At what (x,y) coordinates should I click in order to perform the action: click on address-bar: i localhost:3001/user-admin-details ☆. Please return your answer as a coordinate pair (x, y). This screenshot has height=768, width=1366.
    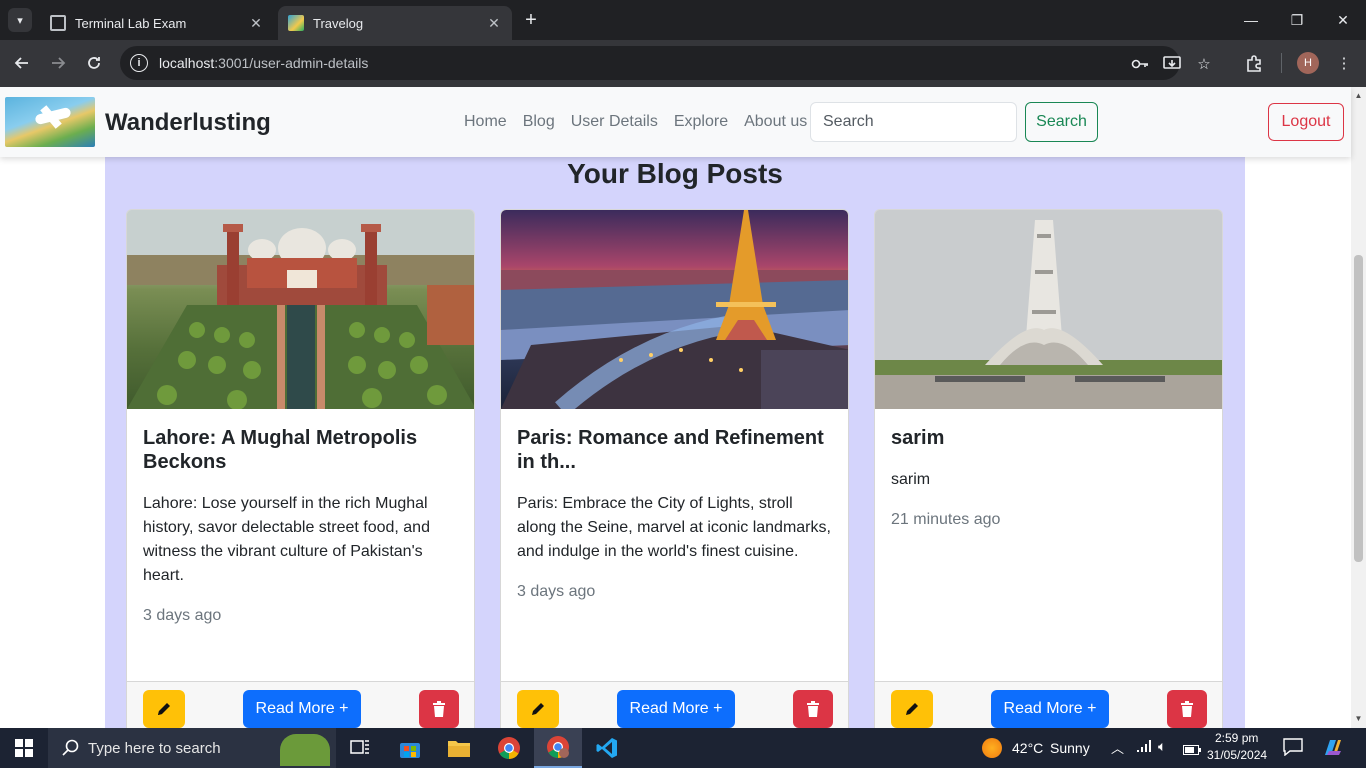
    Looking at the image, I should click on (665, 63).